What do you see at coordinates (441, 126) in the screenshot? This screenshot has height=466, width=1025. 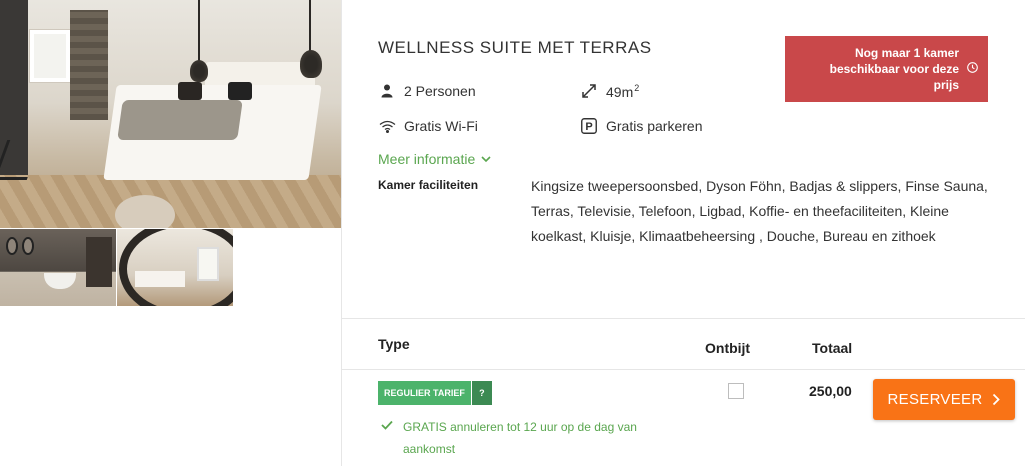 I see `feature-wifi-label: Gratis Wi-Fi` at bounding box center [441, 126].